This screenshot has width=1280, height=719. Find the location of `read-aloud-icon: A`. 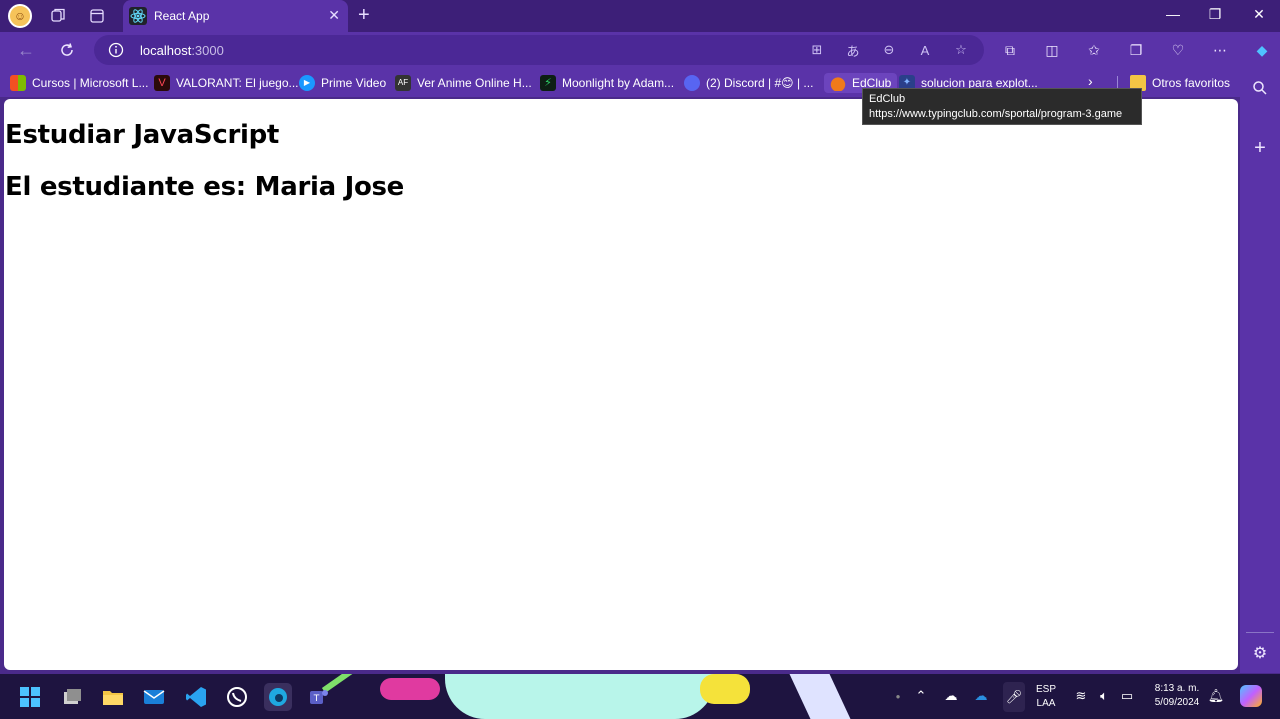

read-aloud-icon: A is located at coordinates (925, 50).